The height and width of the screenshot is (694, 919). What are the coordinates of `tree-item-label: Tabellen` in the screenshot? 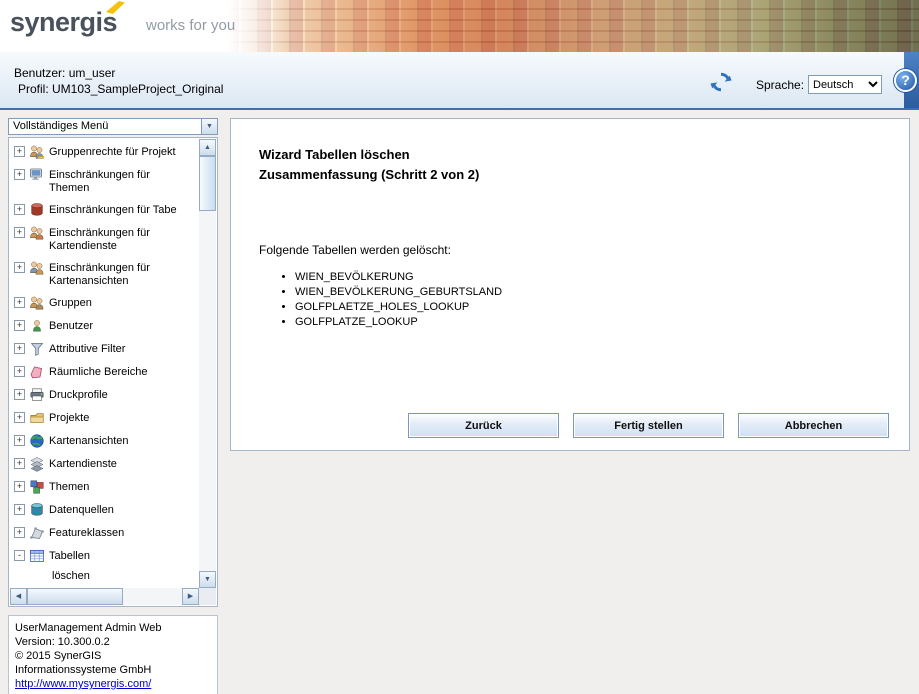 It's located at (69, 556).